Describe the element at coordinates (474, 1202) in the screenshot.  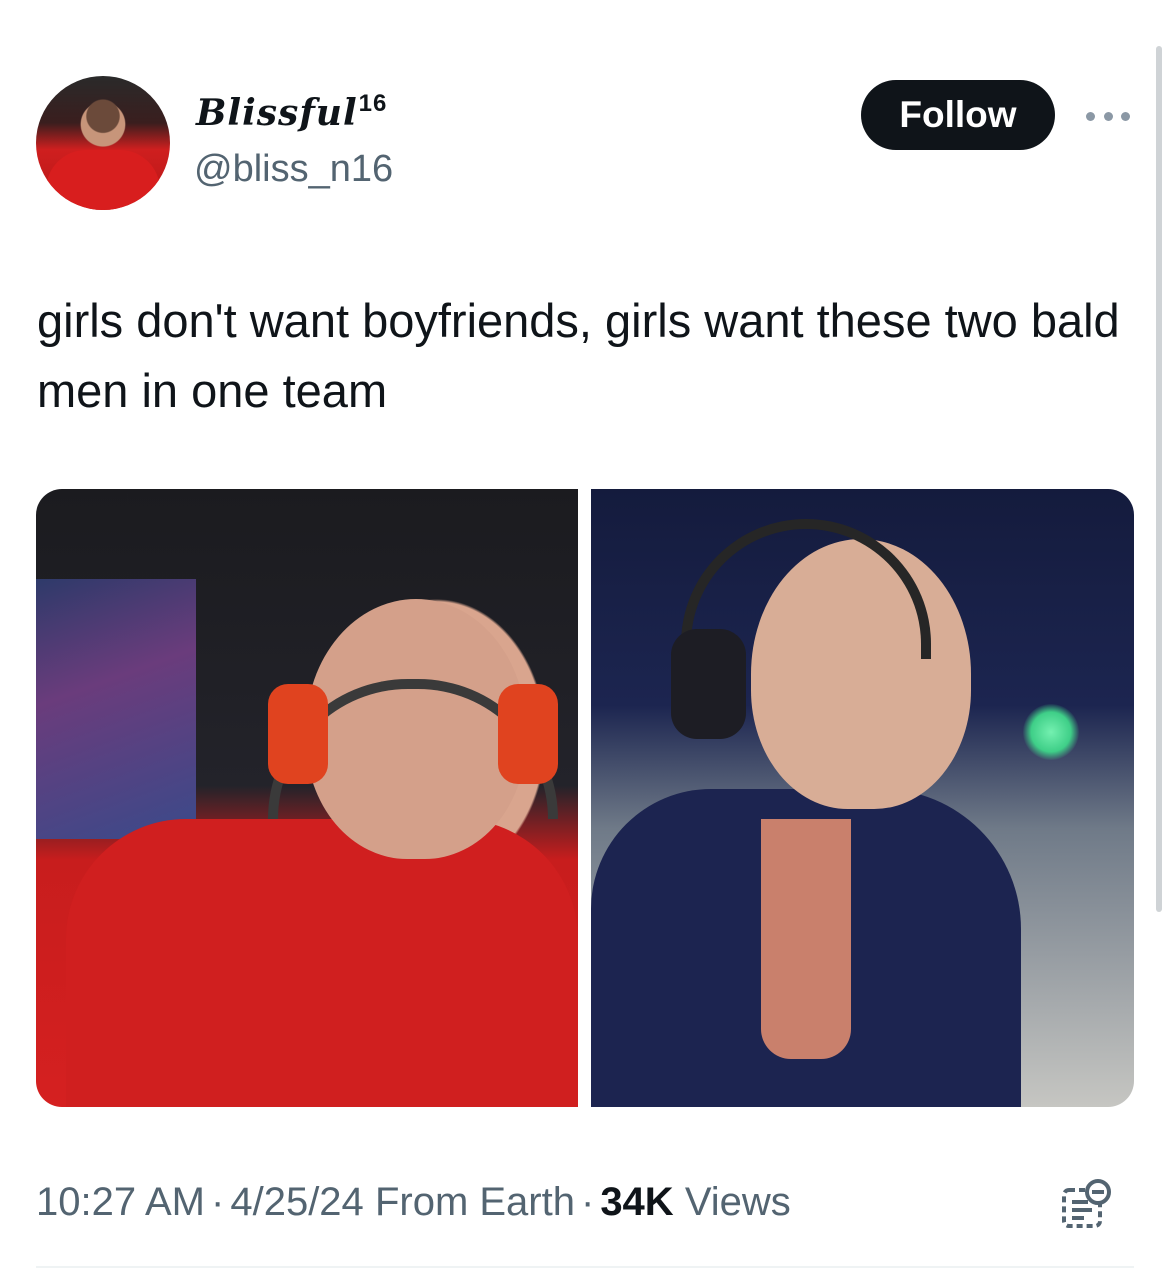
I see `tweet-source: From Earth` at that location.